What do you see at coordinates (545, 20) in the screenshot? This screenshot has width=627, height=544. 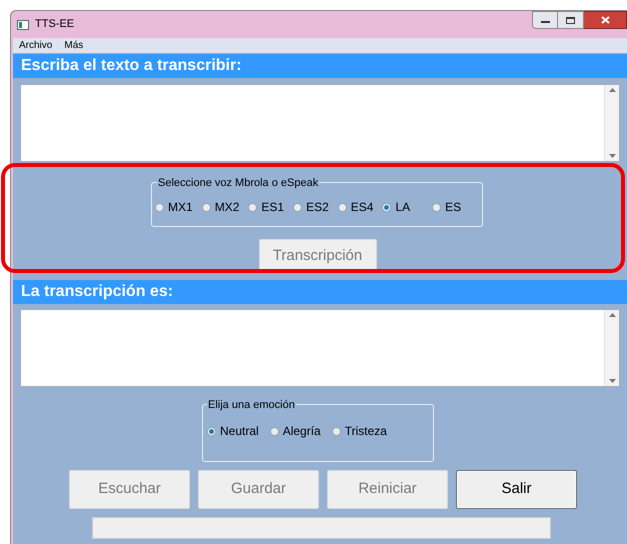 I see `minimize-button` at bounding box center [545, 20].